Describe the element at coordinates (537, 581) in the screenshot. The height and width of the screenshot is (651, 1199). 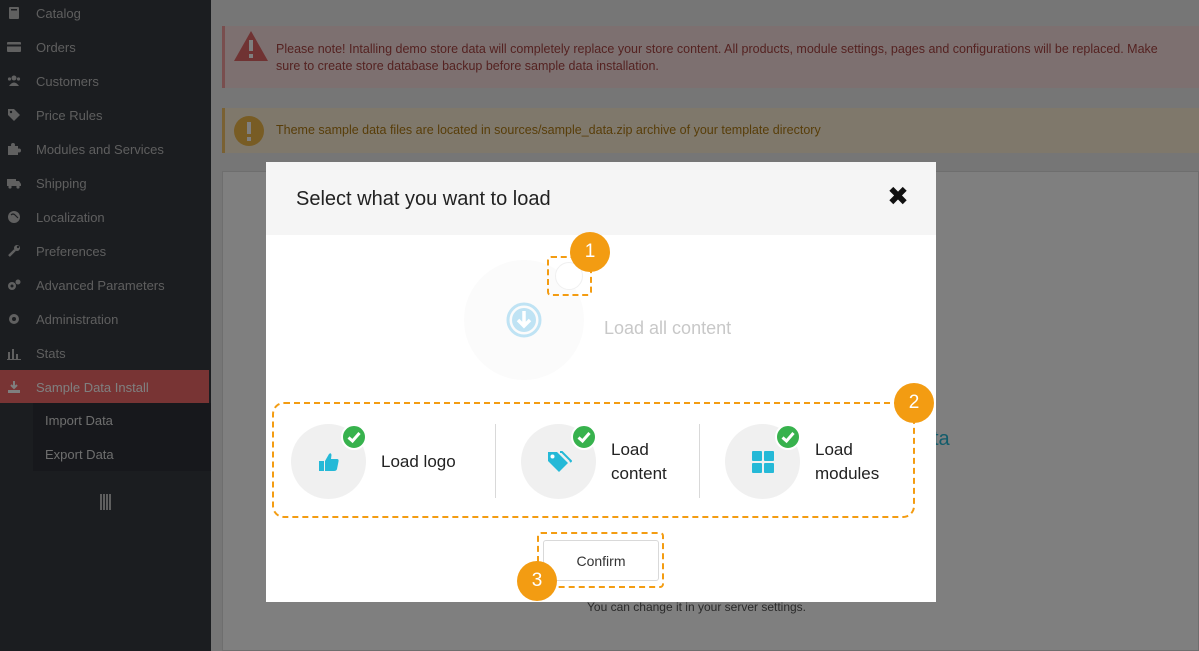
I see `callout-badge-3: 3` at that location.